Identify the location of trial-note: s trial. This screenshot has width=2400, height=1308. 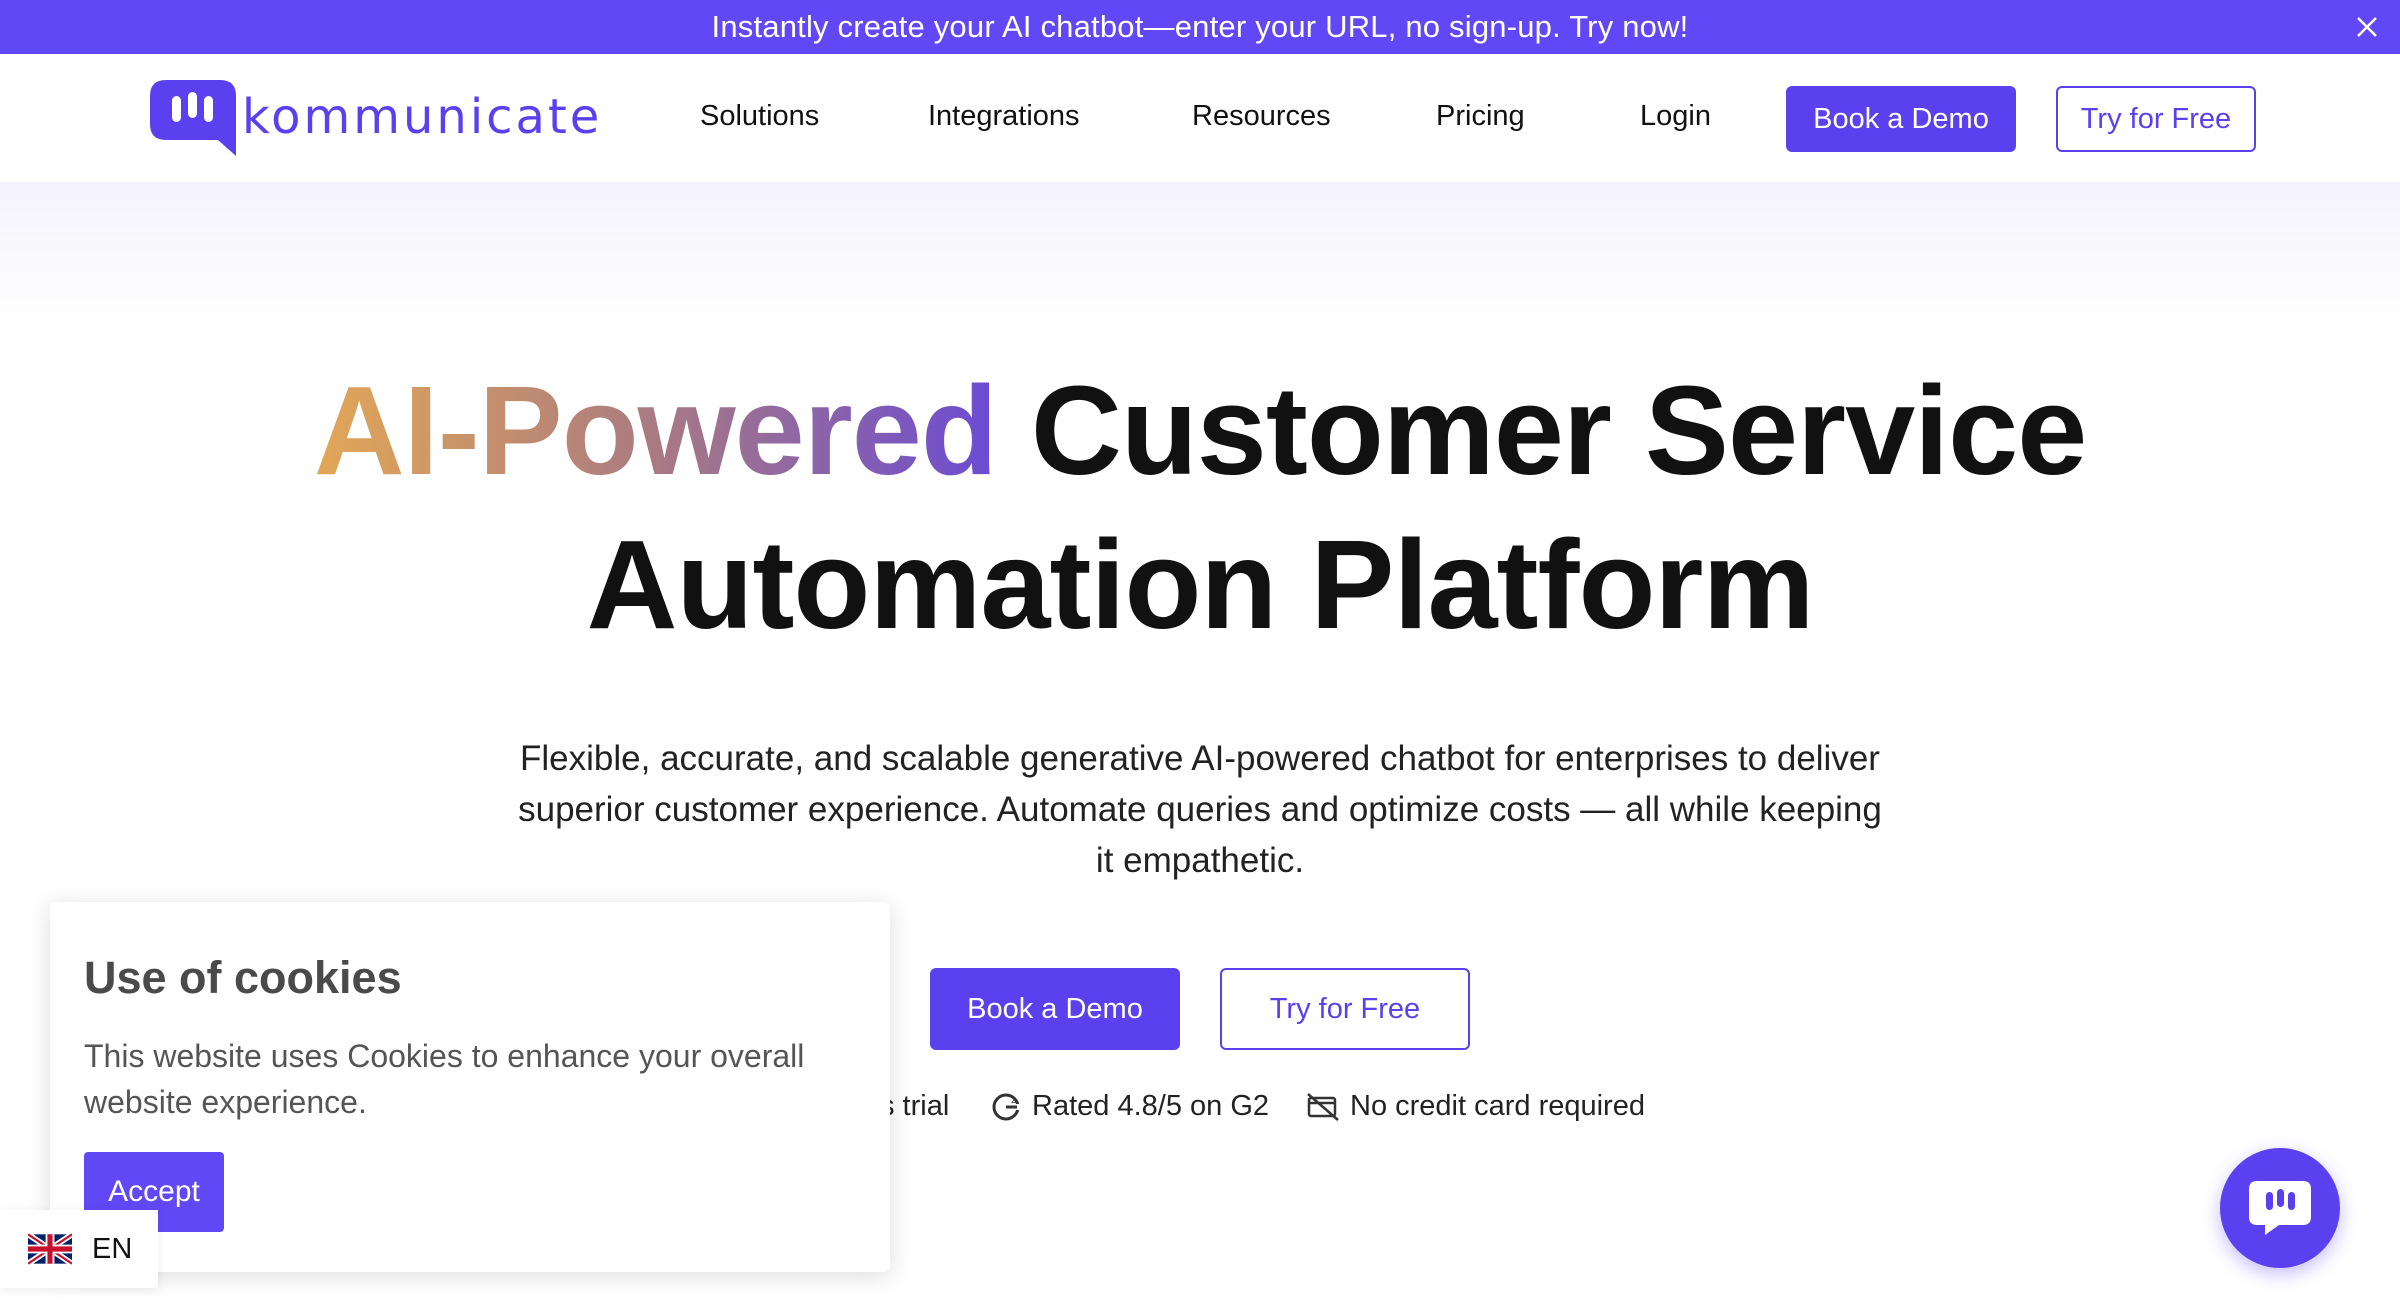
(914, 1106).